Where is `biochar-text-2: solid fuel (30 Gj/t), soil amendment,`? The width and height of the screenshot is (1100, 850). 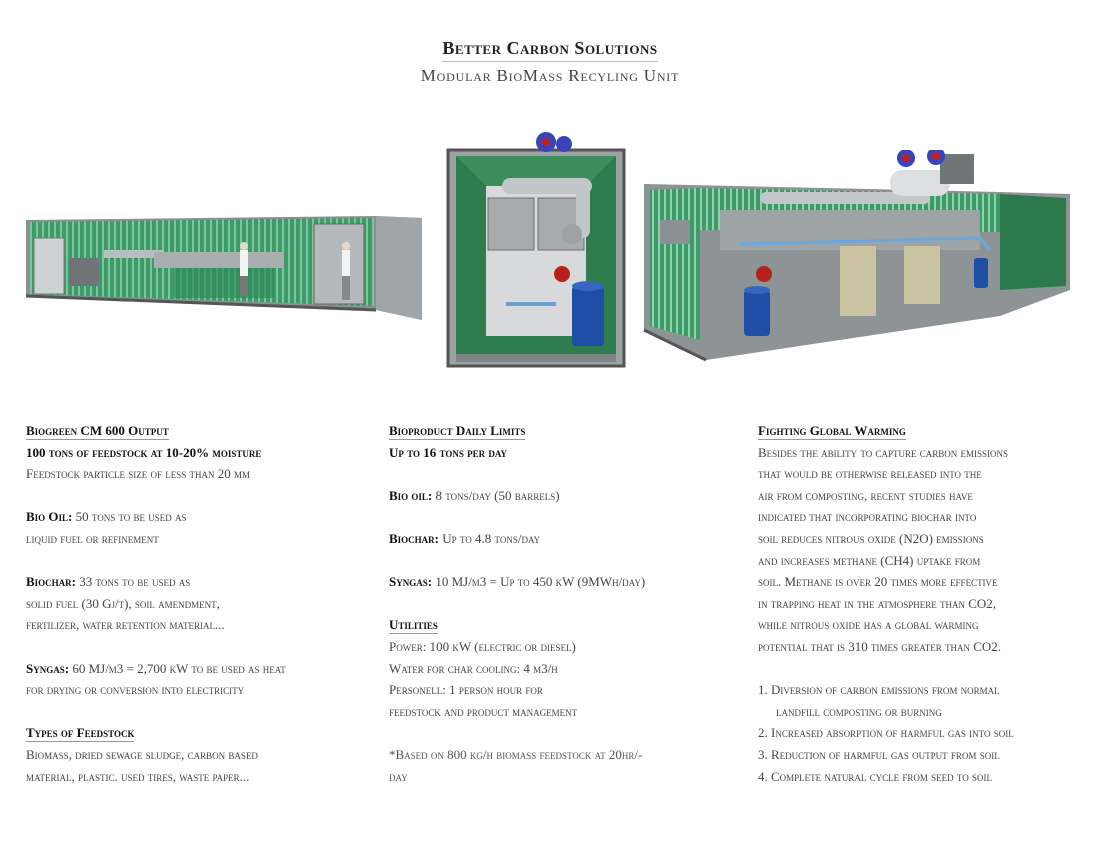 biochar-text-2: solid fuel (30 Gj/t), soil amendment, is located at coordinates (123, 603).